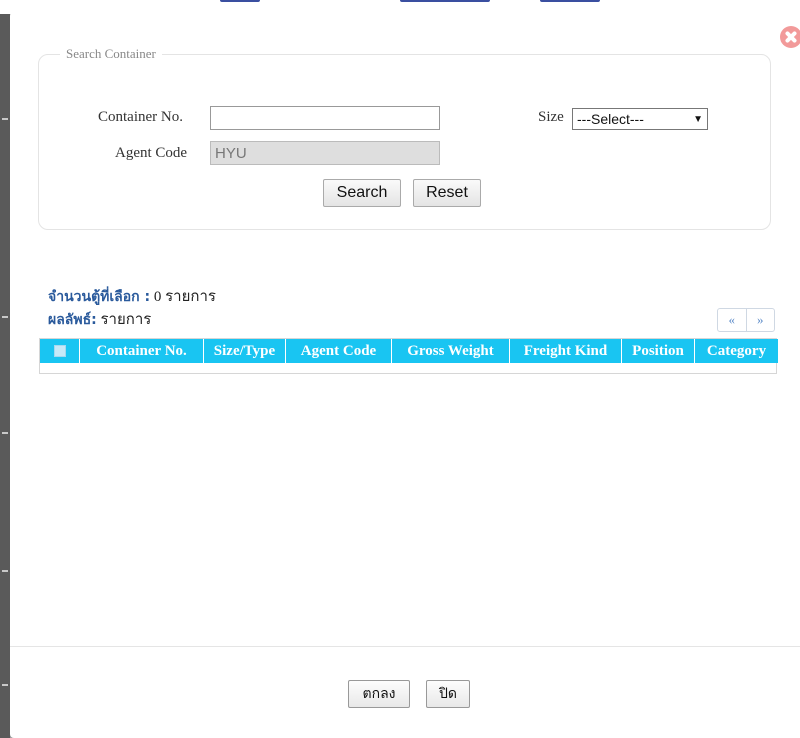 The image size is (800, 738). Describe the element at coordinates (325, 118) in the screenshot. I see `container-no-input` at that location.